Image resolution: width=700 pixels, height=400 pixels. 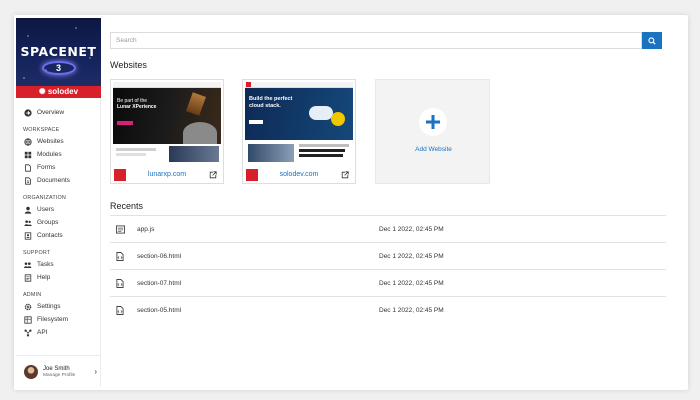 I want to click on website-card-footer: solodev.com, so click(x=299, y=174).